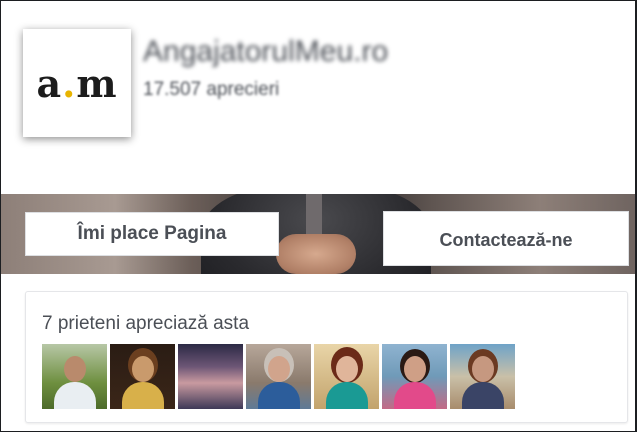  I want to click on likes-count: 17.507 aprecieri, so click(211, 89).